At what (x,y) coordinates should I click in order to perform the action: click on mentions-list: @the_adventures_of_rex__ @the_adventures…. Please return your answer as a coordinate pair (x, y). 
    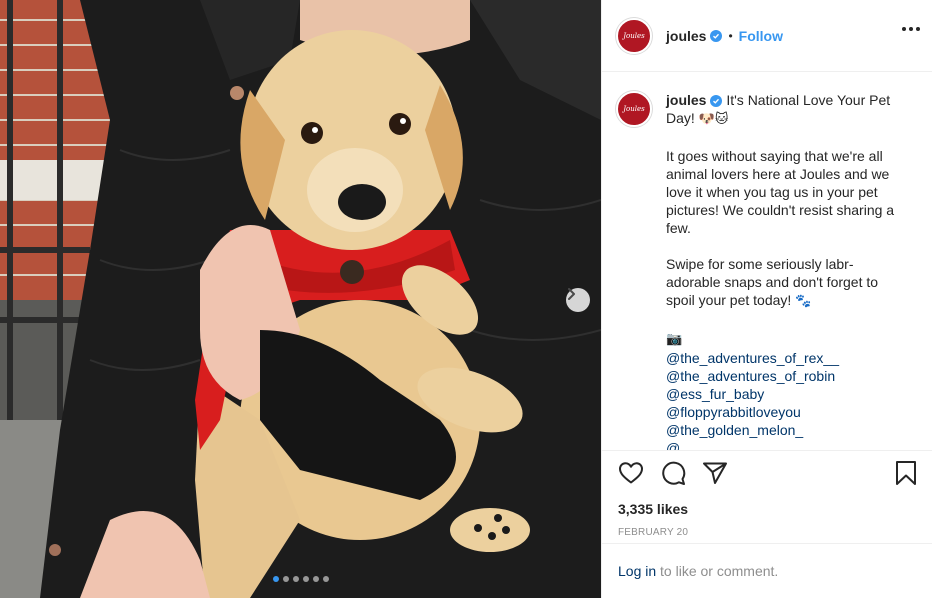
    Looking at the image, I should click on (781, 399).